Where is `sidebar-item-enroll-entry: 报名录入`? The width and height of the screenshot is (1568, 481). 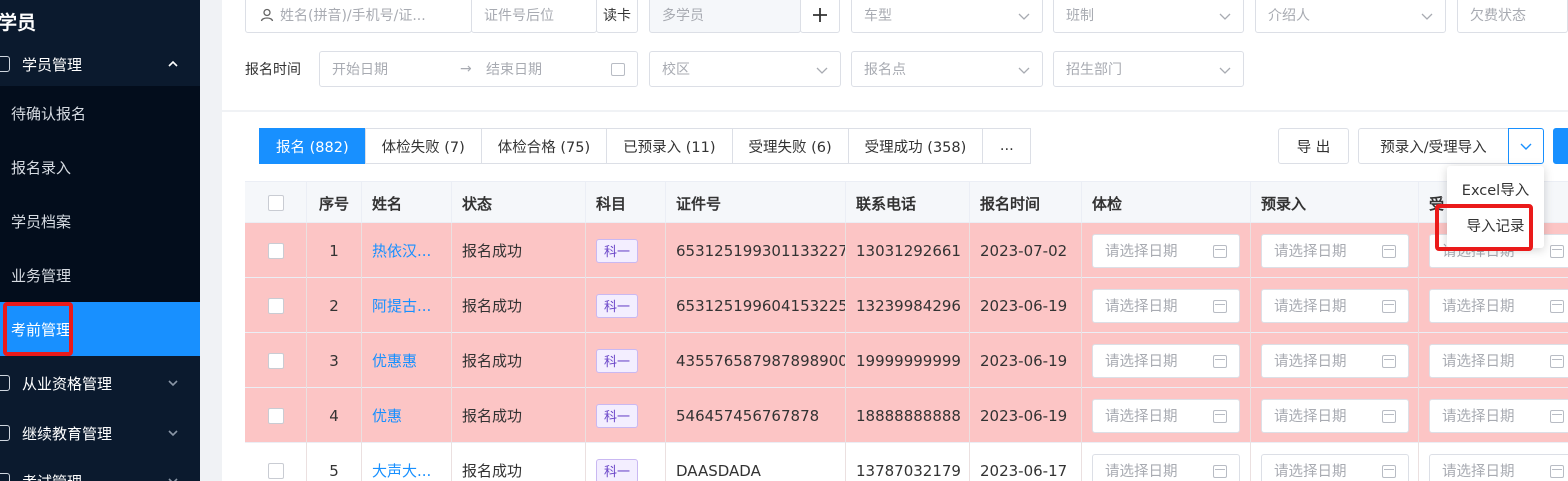 sidebar-item-enroll-entry: 报名录入 is located at coordinates (100, 167).